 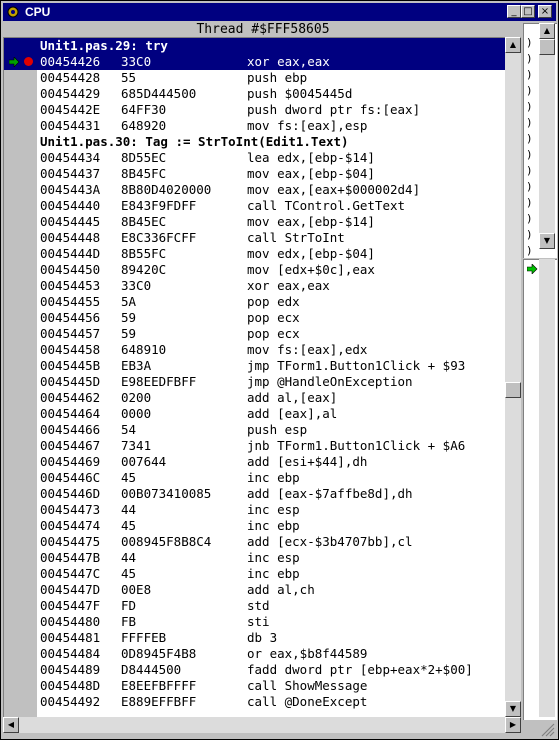 What do you see at coordinates (14, 62) in the screenshot?
I see `current-instruction-arrow-icon` at bounding box center [14, 62].